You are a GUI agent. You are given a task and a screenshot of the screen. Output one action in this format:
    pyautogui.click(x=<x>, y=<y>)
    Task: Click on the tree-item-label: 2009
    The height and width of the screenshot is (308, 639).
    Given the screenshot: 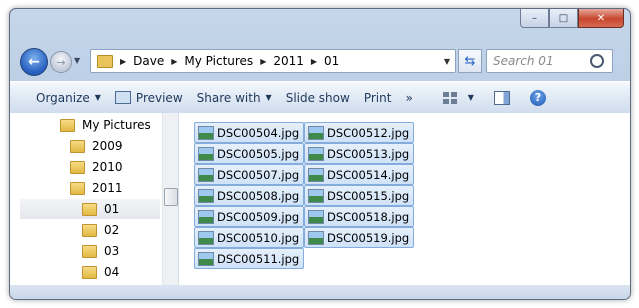 What is the action you would take?
    pyautogui.click(x=107, y=146)
    